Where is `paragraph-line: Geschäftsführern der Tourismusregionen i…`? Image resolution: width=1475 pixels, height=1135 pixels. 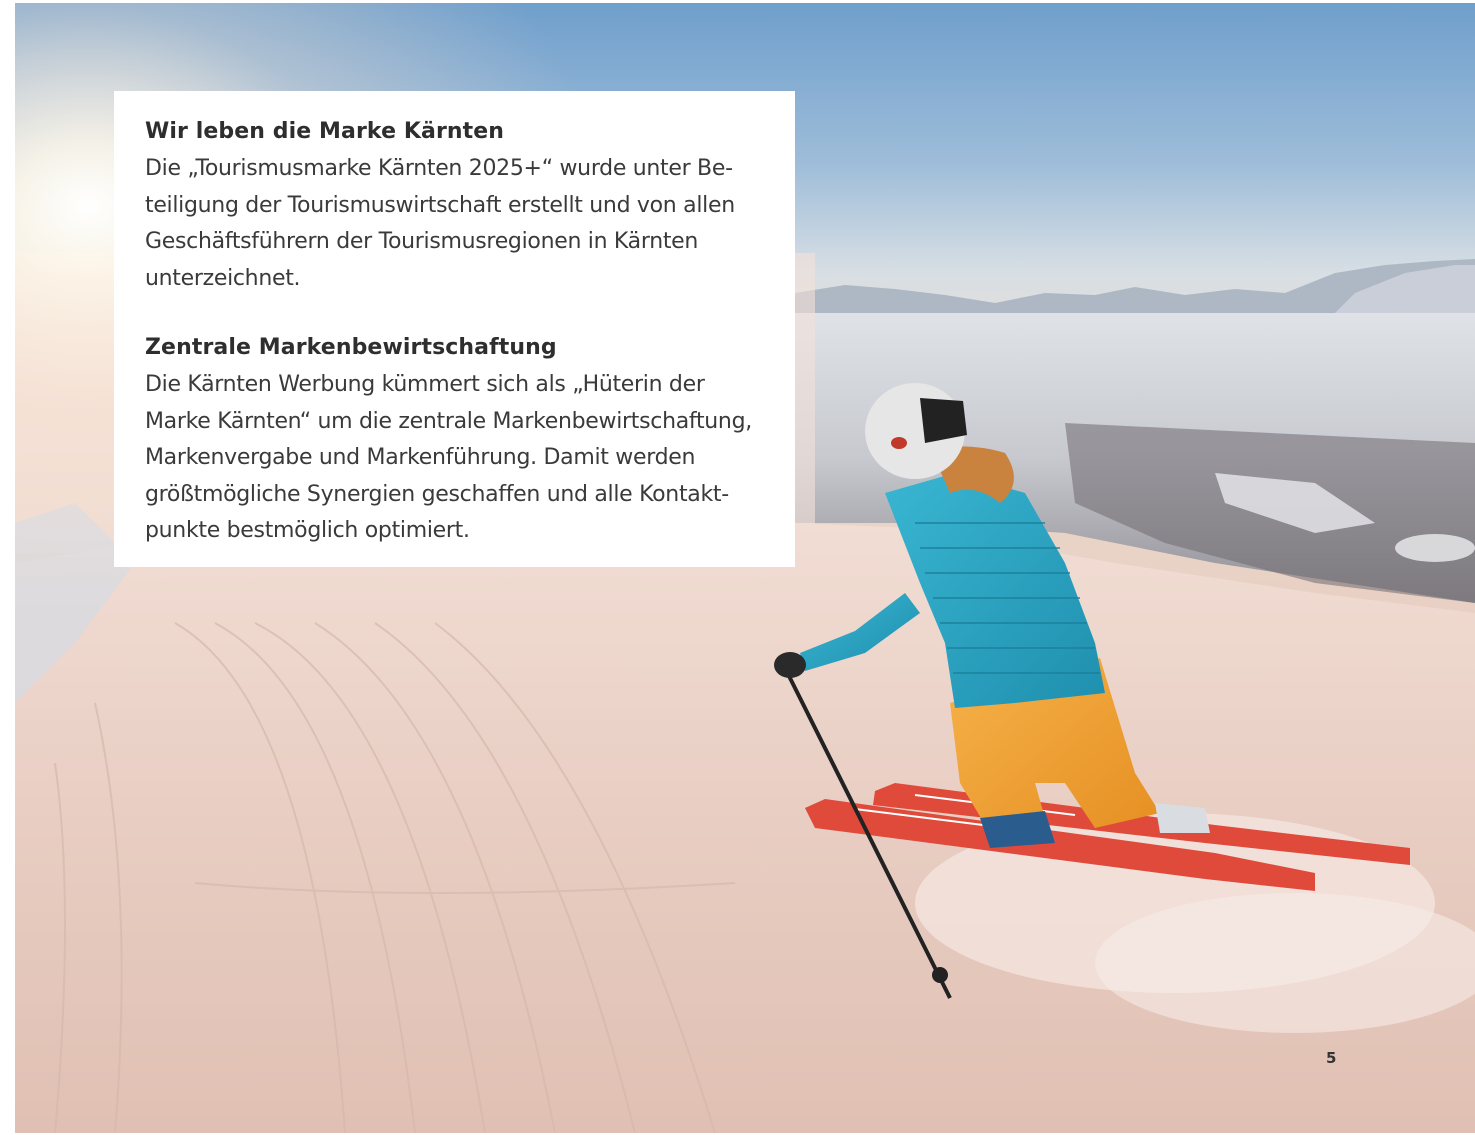 paragraph-line: Geschäftsführern der Tourismusregionen i… is located at coordinates (422, 241).